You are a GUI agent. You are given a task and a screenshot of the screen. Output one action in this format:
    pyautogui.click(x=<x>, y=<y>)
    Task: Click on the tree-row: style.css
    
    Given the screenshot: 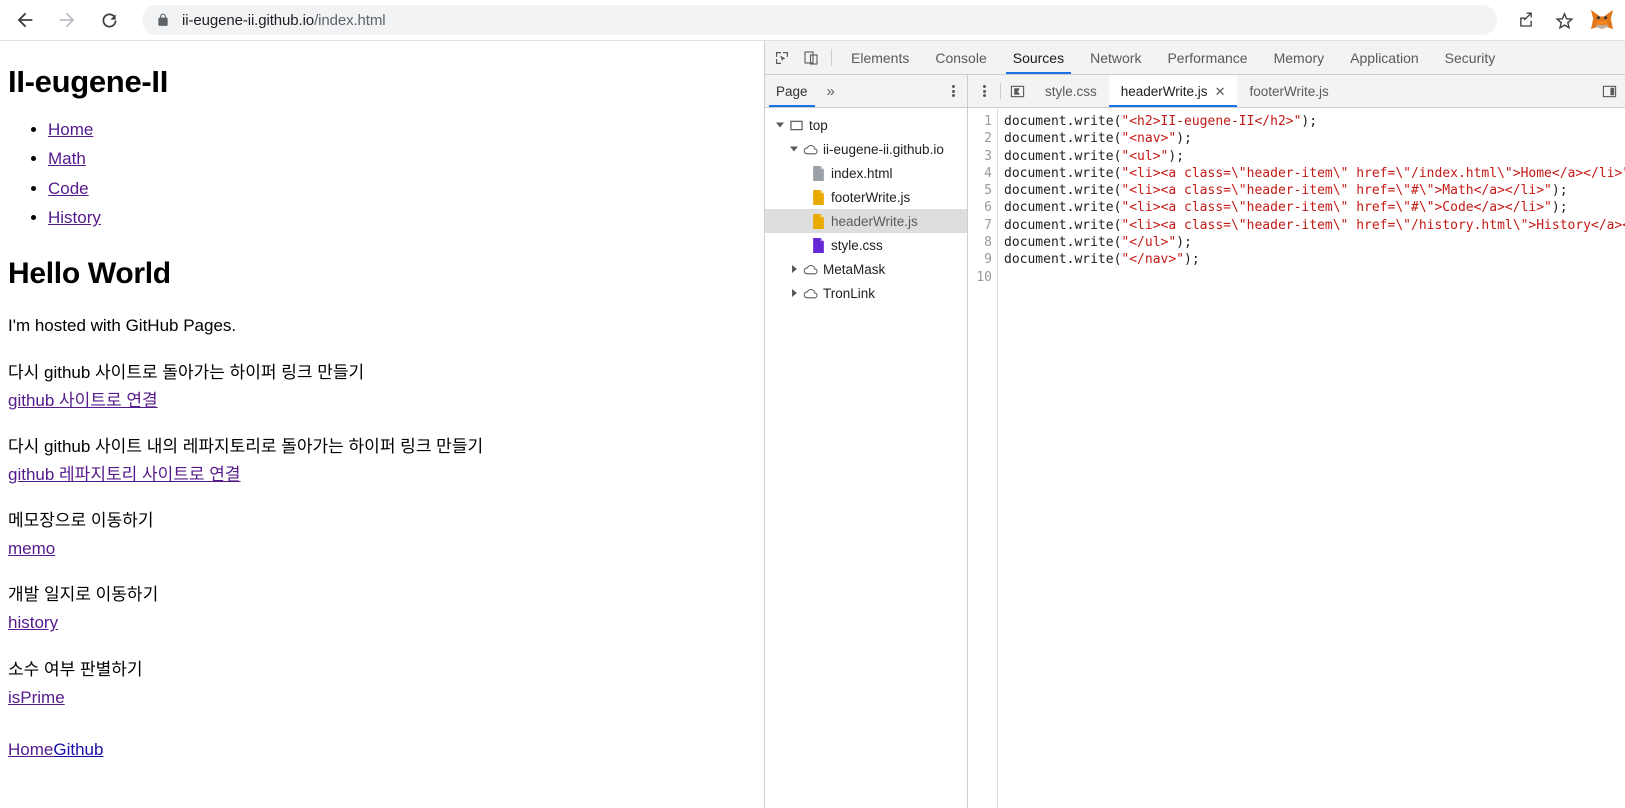 What is the action you would take?
    pyautogui.click(x=866, y=245)
    